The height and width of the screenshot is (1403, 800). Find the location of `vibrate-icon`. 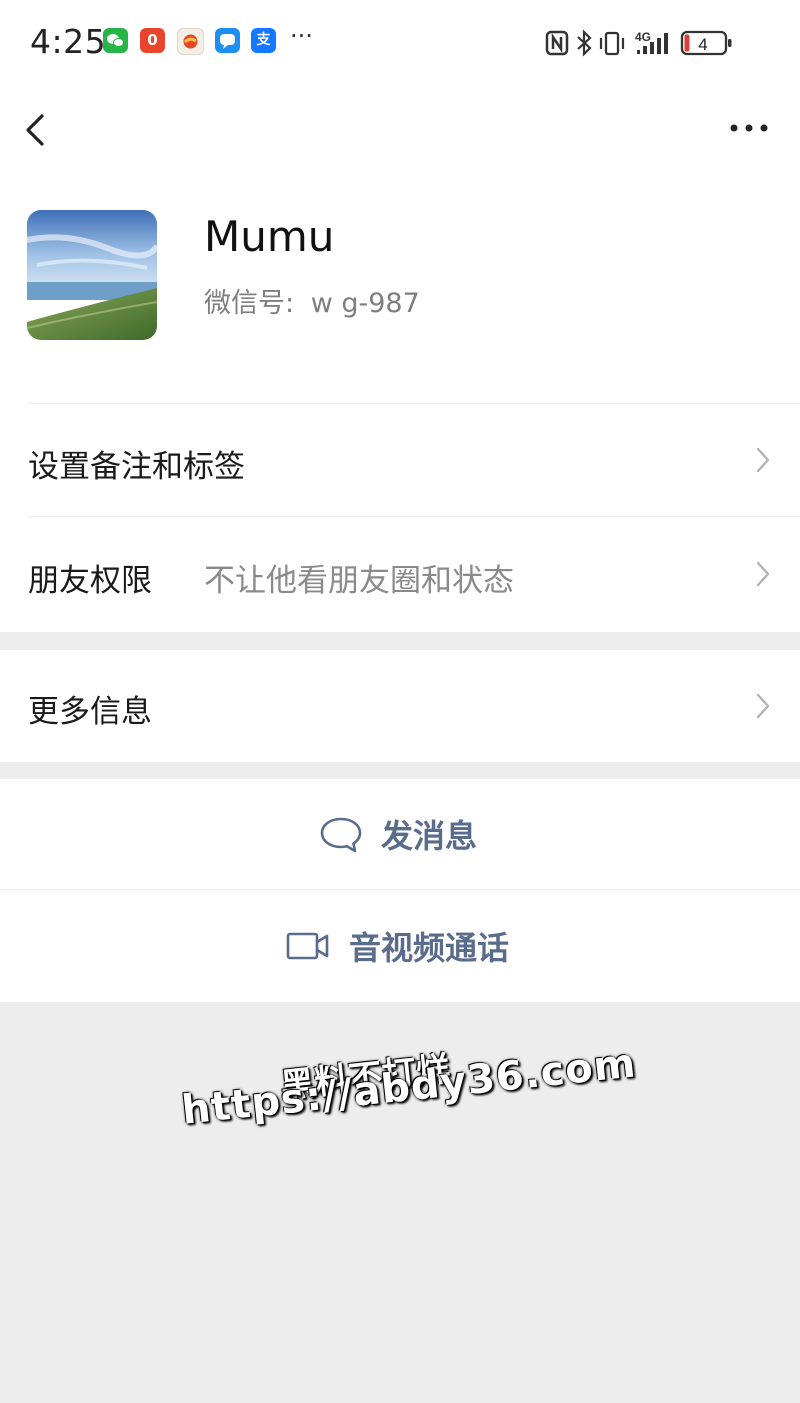

vibrate-icon is located at coordinates (612, 43).